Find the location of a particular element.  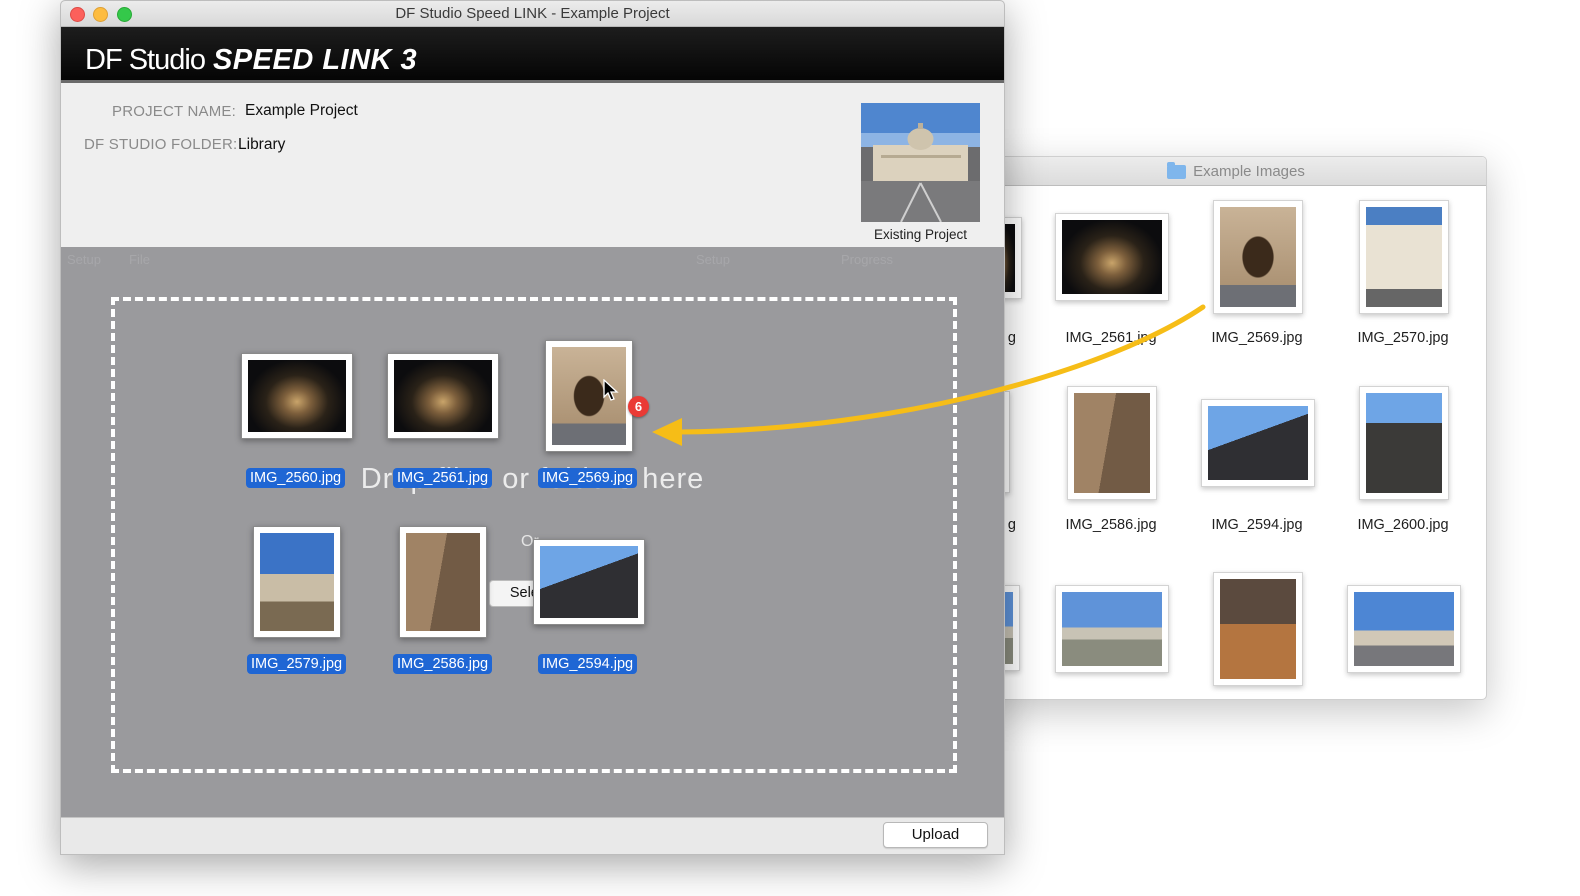

dragged-label-img-2561: IMG_2561.jpg is located at coordinates (443, 478).